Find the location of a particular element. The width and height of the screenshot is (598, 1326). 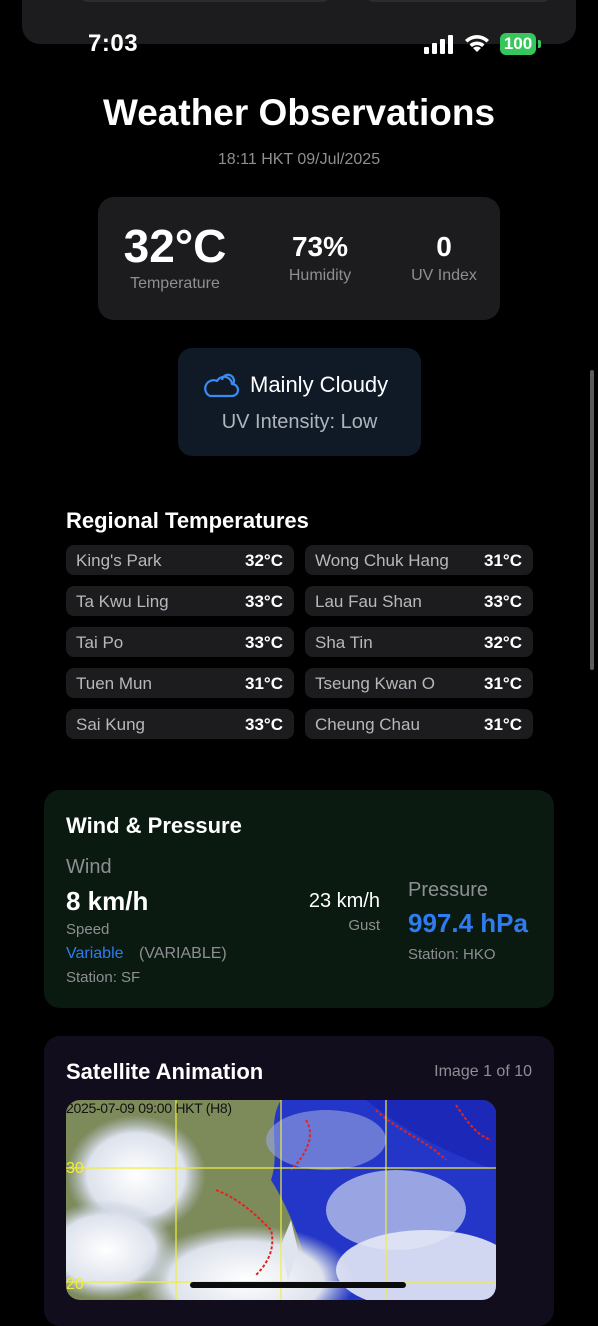

humidity-block: 73% Humidity is located at coordinates (320, 258).